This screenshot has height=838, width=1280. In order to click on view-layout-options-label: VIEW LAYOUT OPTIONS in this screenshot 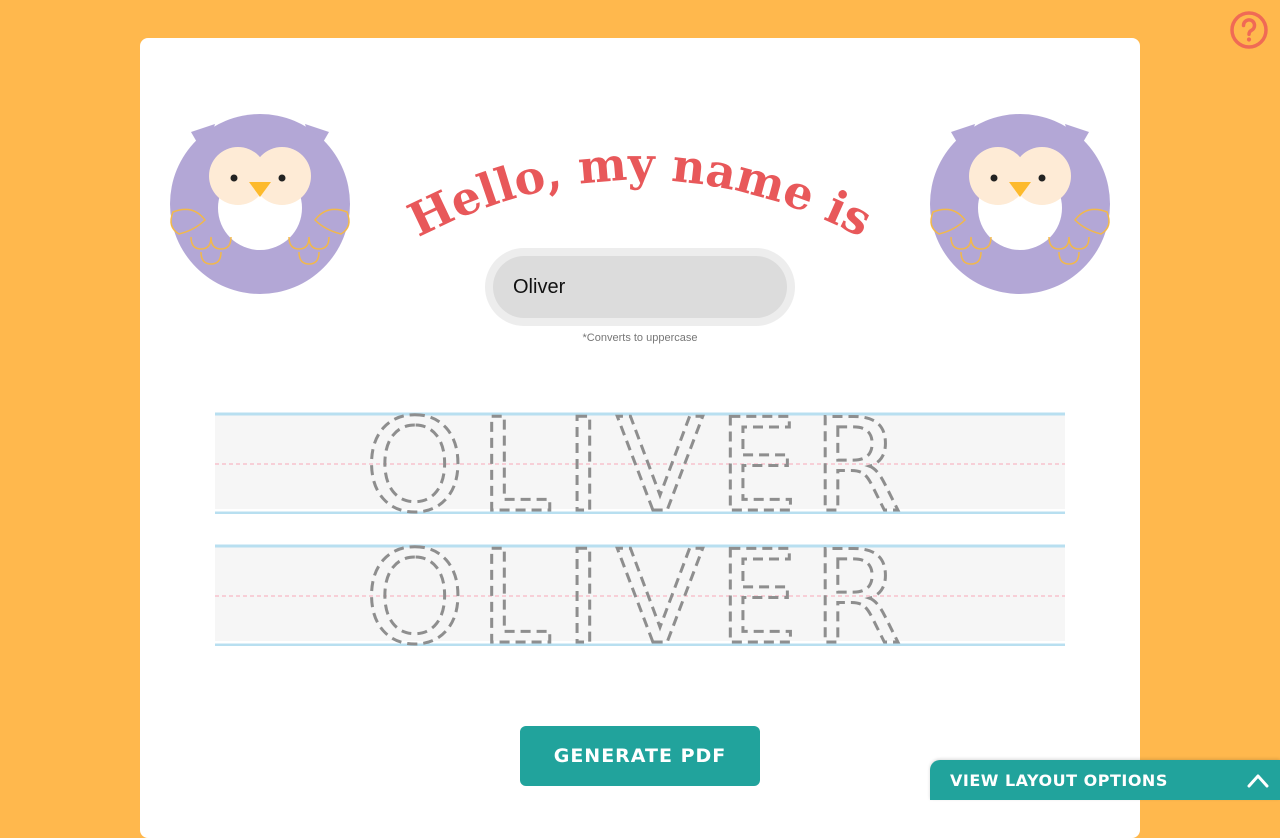, I will do `click(1059, 780)`.